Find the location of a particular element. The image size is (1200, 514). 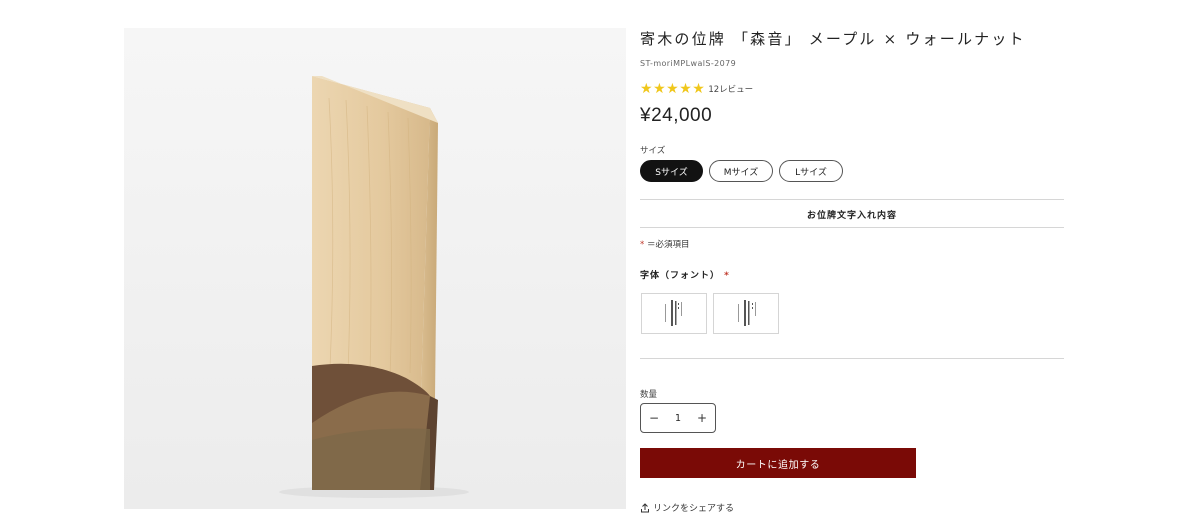

quantity-stepper: − 1 + is located at coordinates (678, 418).